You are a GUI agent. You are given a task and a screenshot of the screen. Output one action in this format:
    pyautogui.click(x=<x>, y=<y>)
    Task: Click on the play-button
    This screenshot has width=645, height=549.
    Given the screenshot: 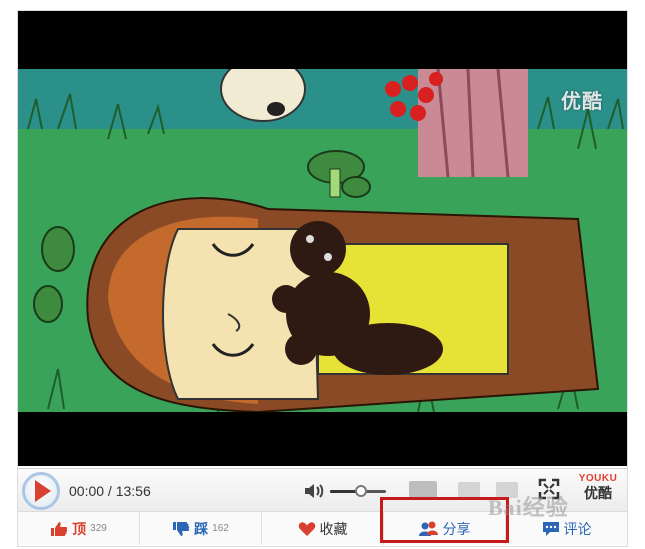 What is the action you would take?
    pyautogui.click(x=41, y=491)
    